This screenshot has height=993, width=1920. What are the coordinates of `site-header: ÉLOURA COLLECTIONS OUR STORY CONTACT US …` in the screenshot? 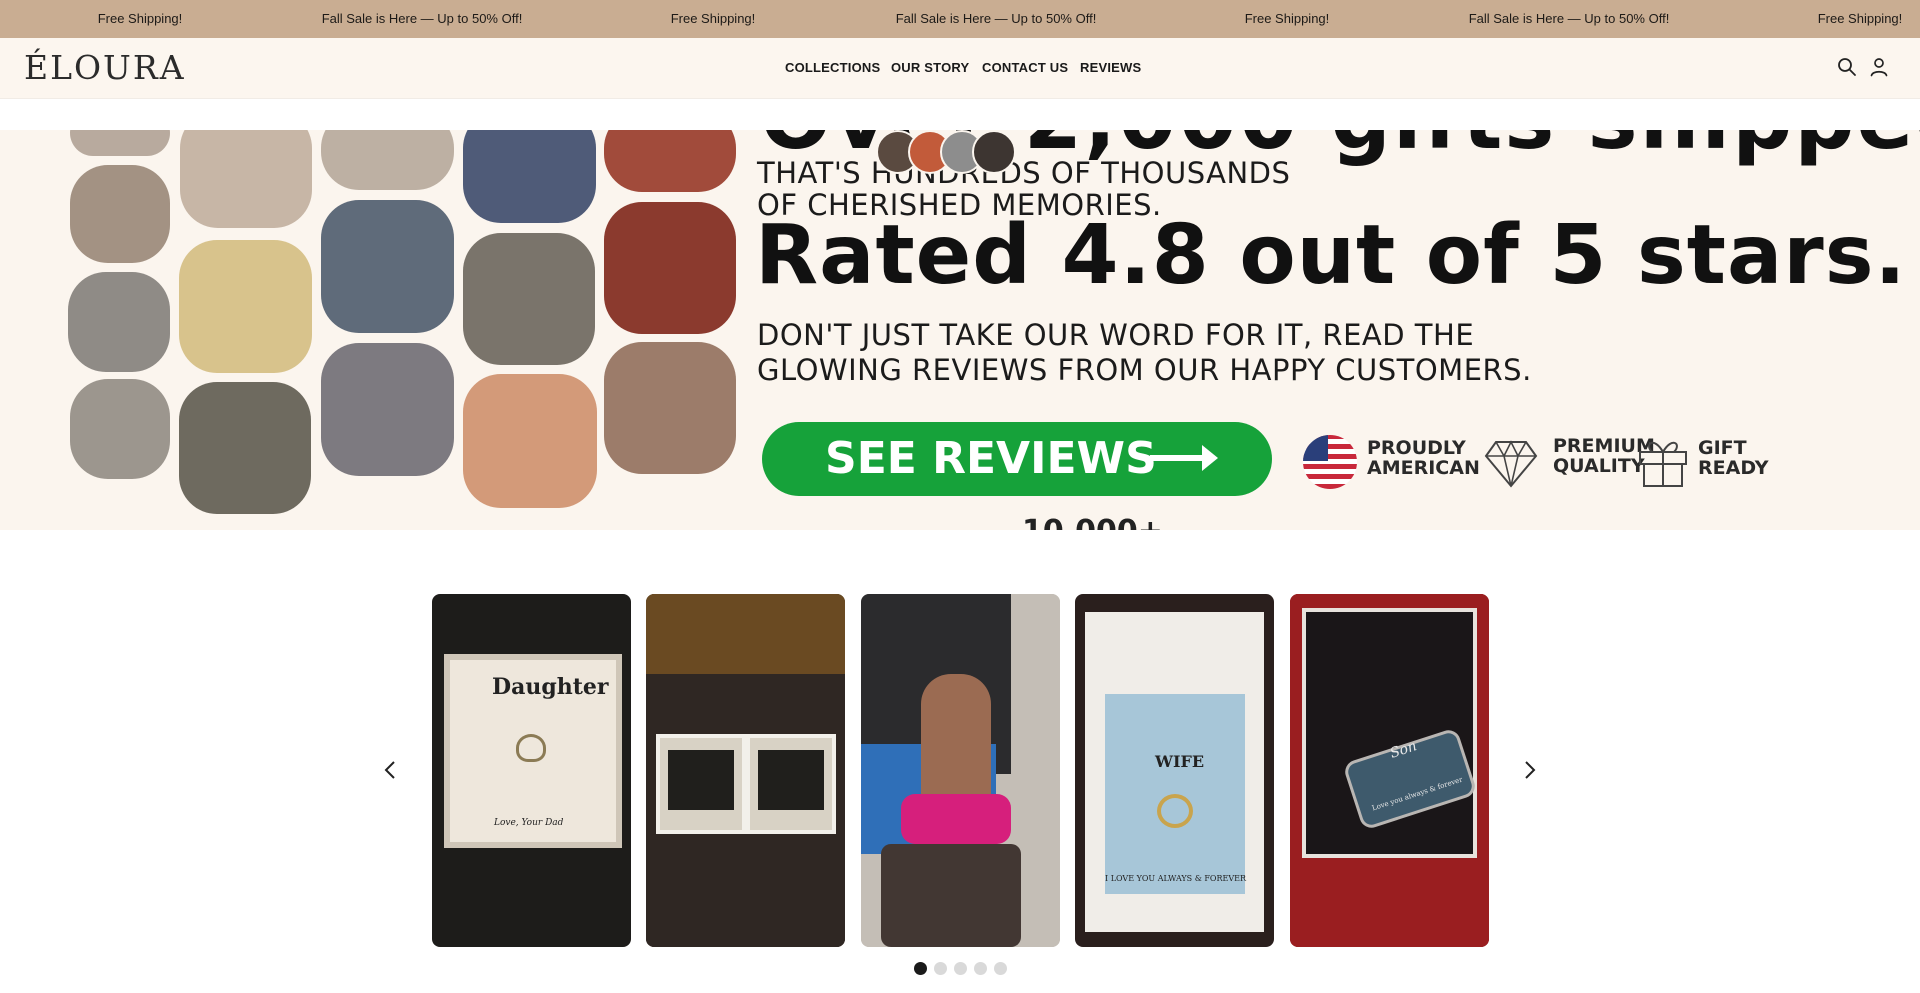 It's located at (960, 68).